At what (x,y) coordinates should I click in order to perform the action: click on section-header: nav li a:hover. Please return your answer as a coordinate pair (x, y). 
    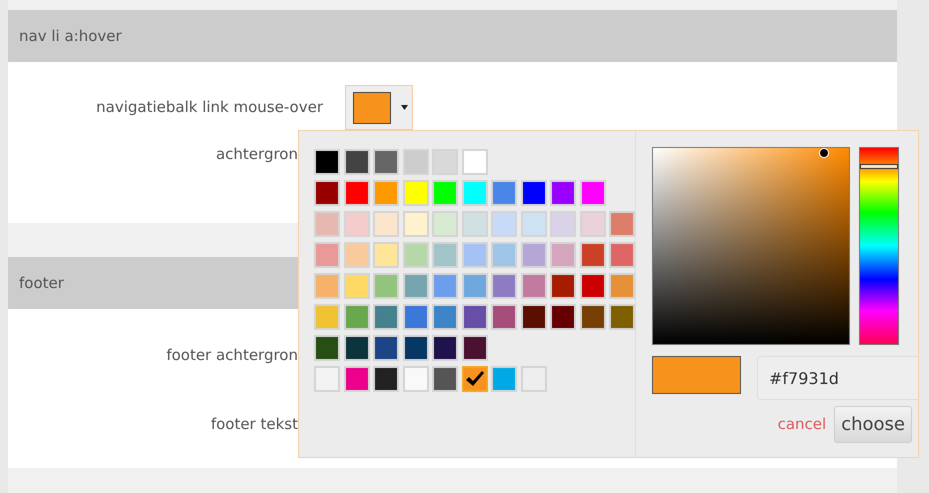
    Looking at the image, I should click on (452, 36).